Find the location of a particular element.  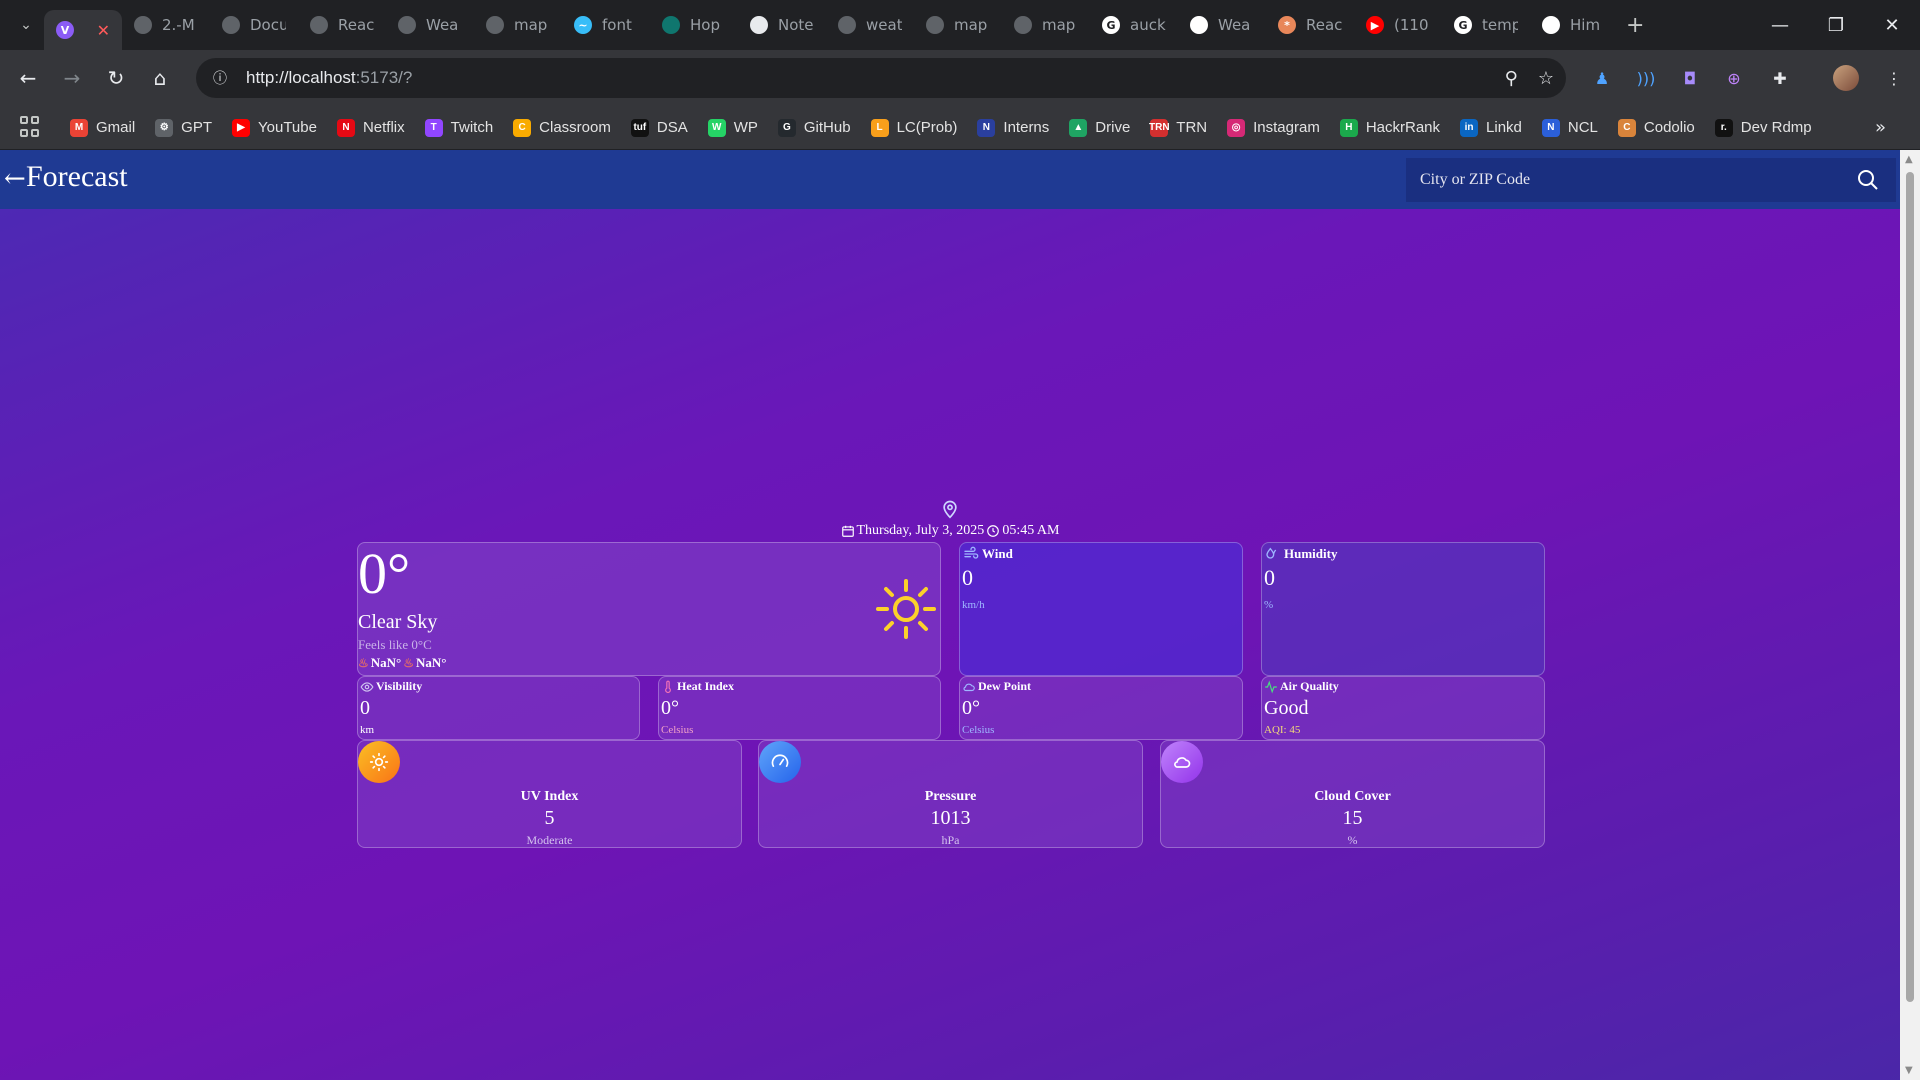

browser-tab: ▶ (110 is located at coordinates (1398, 25).